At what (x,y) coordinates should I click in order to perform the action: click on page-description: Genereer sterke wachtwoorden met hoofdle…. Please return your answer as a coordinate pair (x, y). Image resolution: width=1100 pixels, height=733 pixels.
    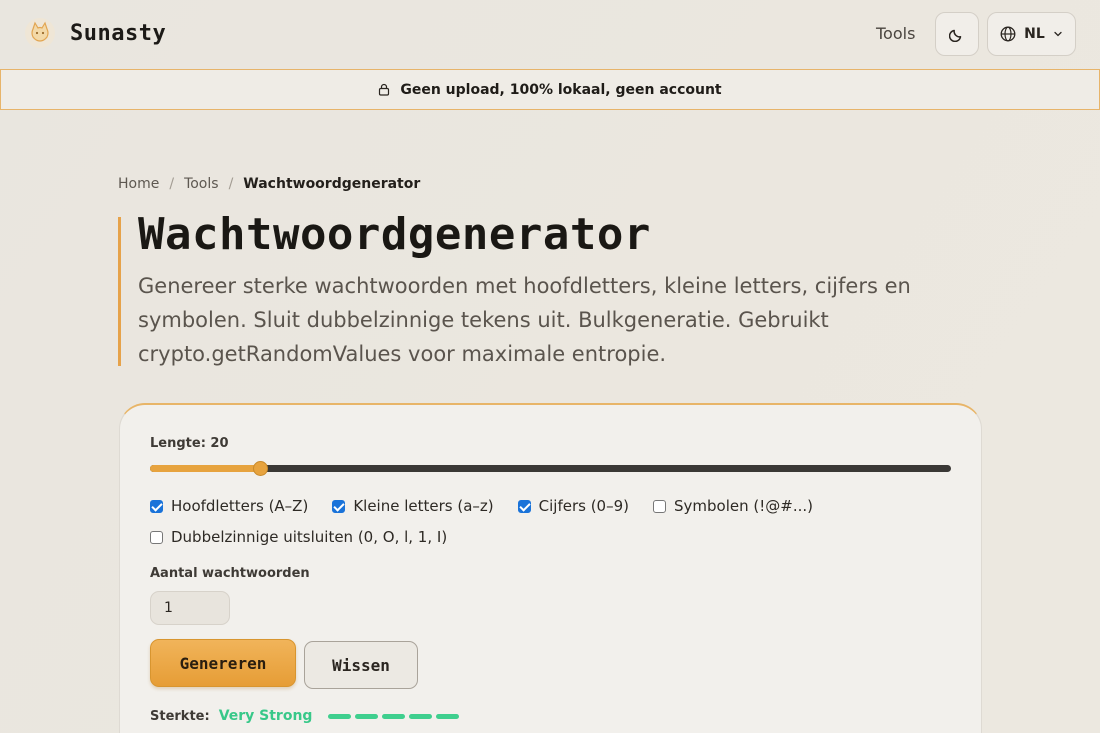
    Looking at the image, I should click on (524, 320).